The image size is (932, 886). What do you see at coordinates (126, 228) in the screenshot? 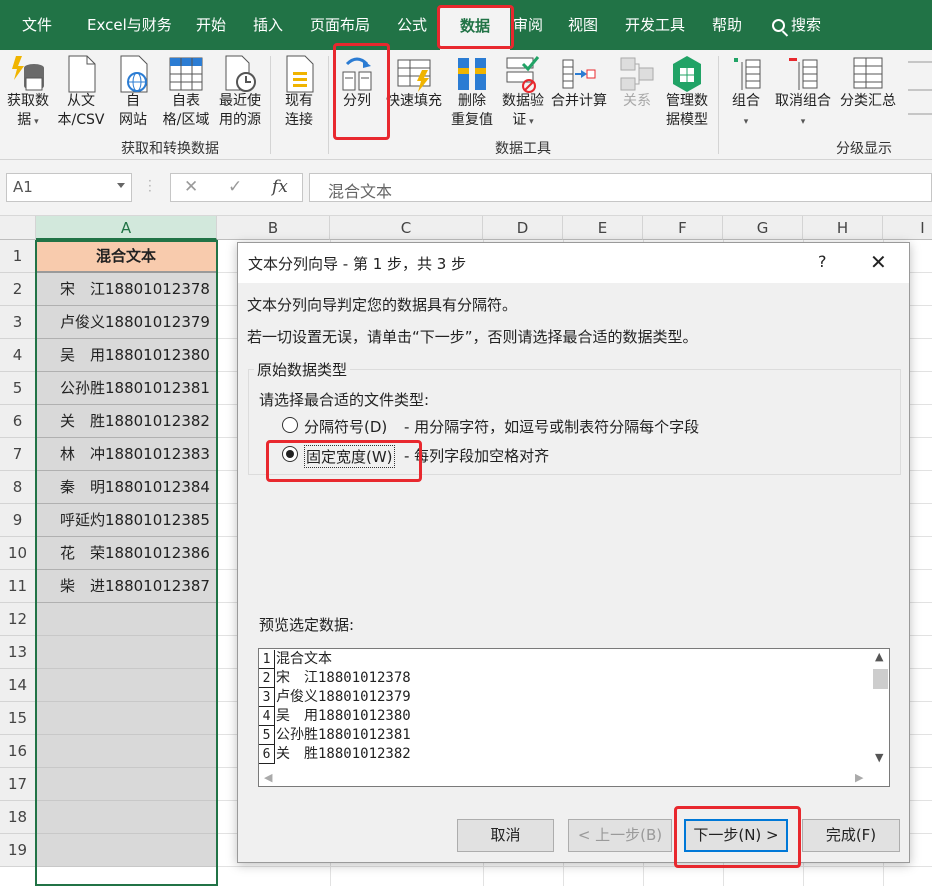
I see `column-header-a: A` at bounding box center [126, 228].